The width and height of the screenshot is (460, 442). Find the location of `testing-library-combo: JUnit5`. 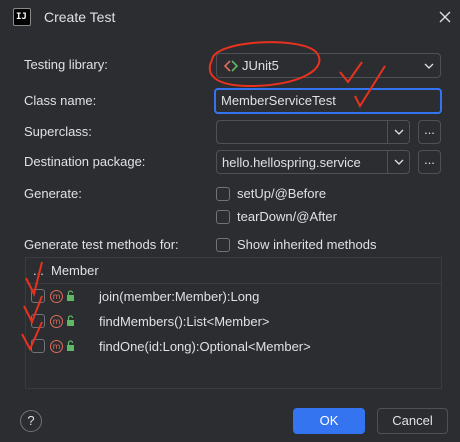

testing-library-combo: JUnit5 is located at coordinates (328, 65).